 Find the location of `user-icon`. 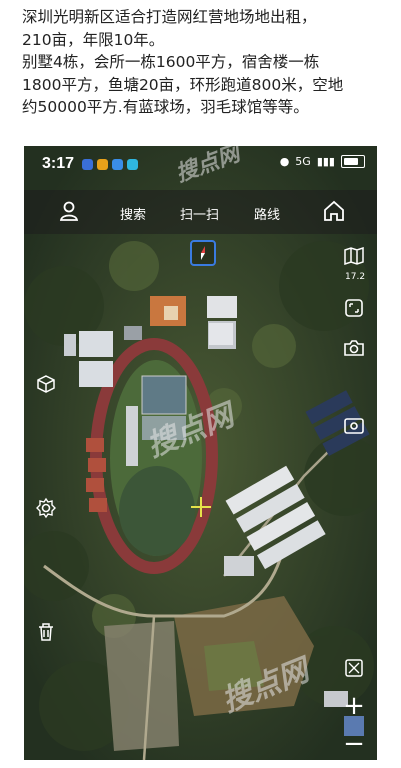

user-icon is located at coordinates (69, 213).